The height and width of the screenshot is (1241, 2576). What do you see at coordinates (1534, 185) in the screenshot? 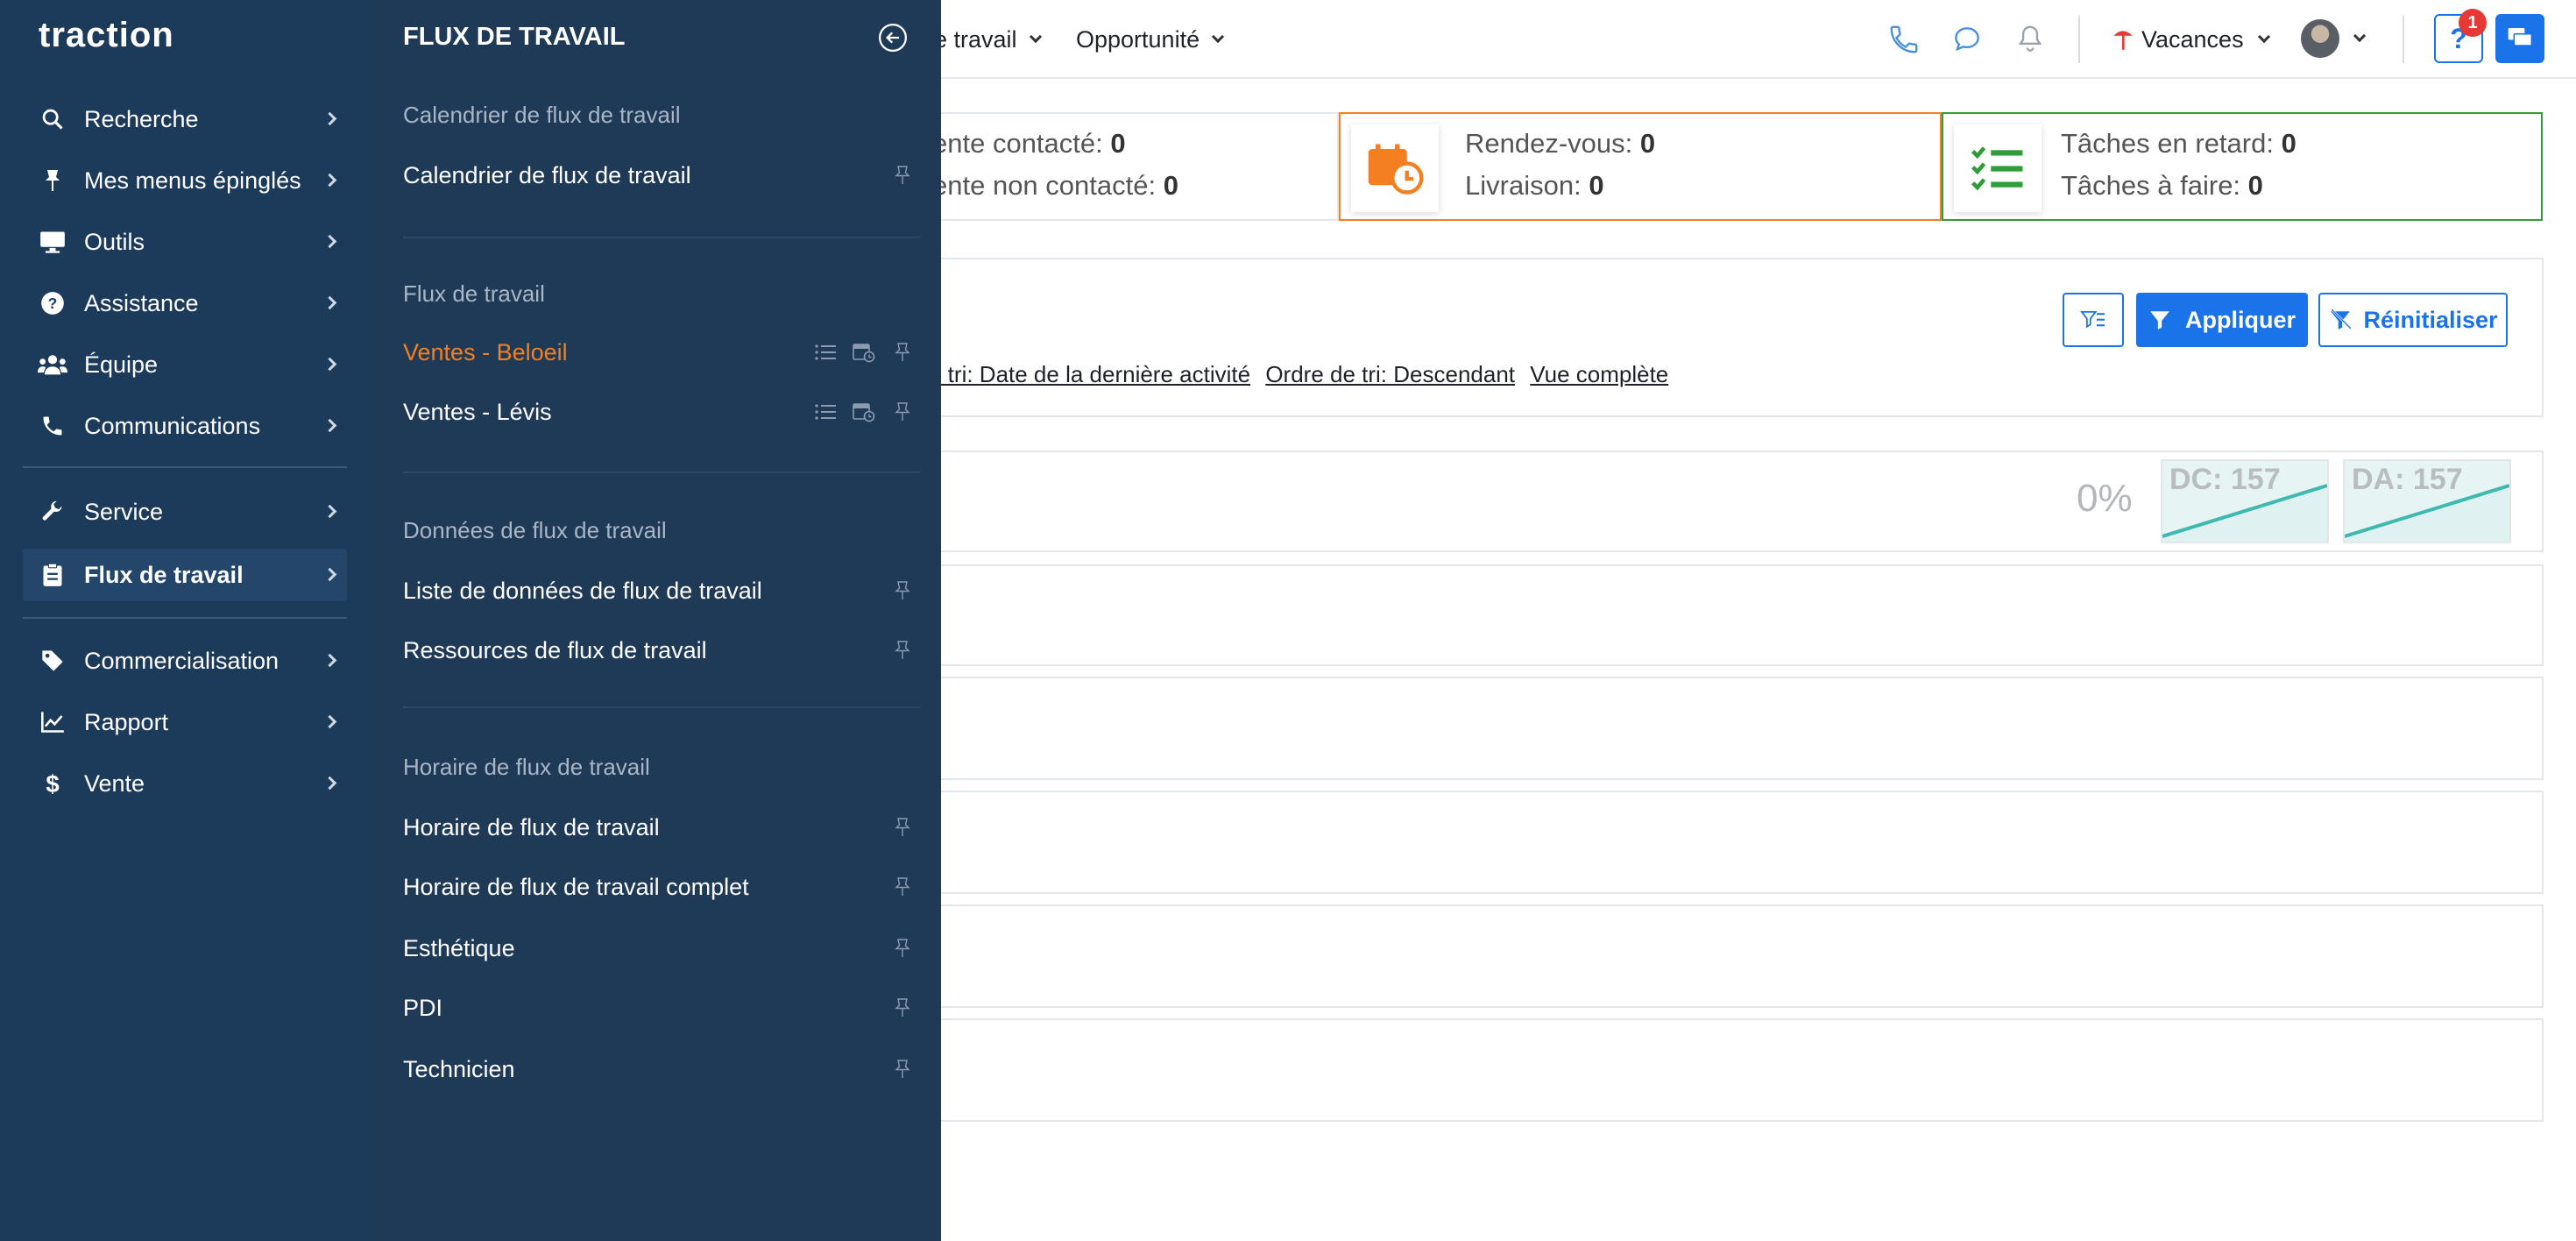
I see `stat-deliveries: Livraison: 0` at bounding box center [1534, 185].